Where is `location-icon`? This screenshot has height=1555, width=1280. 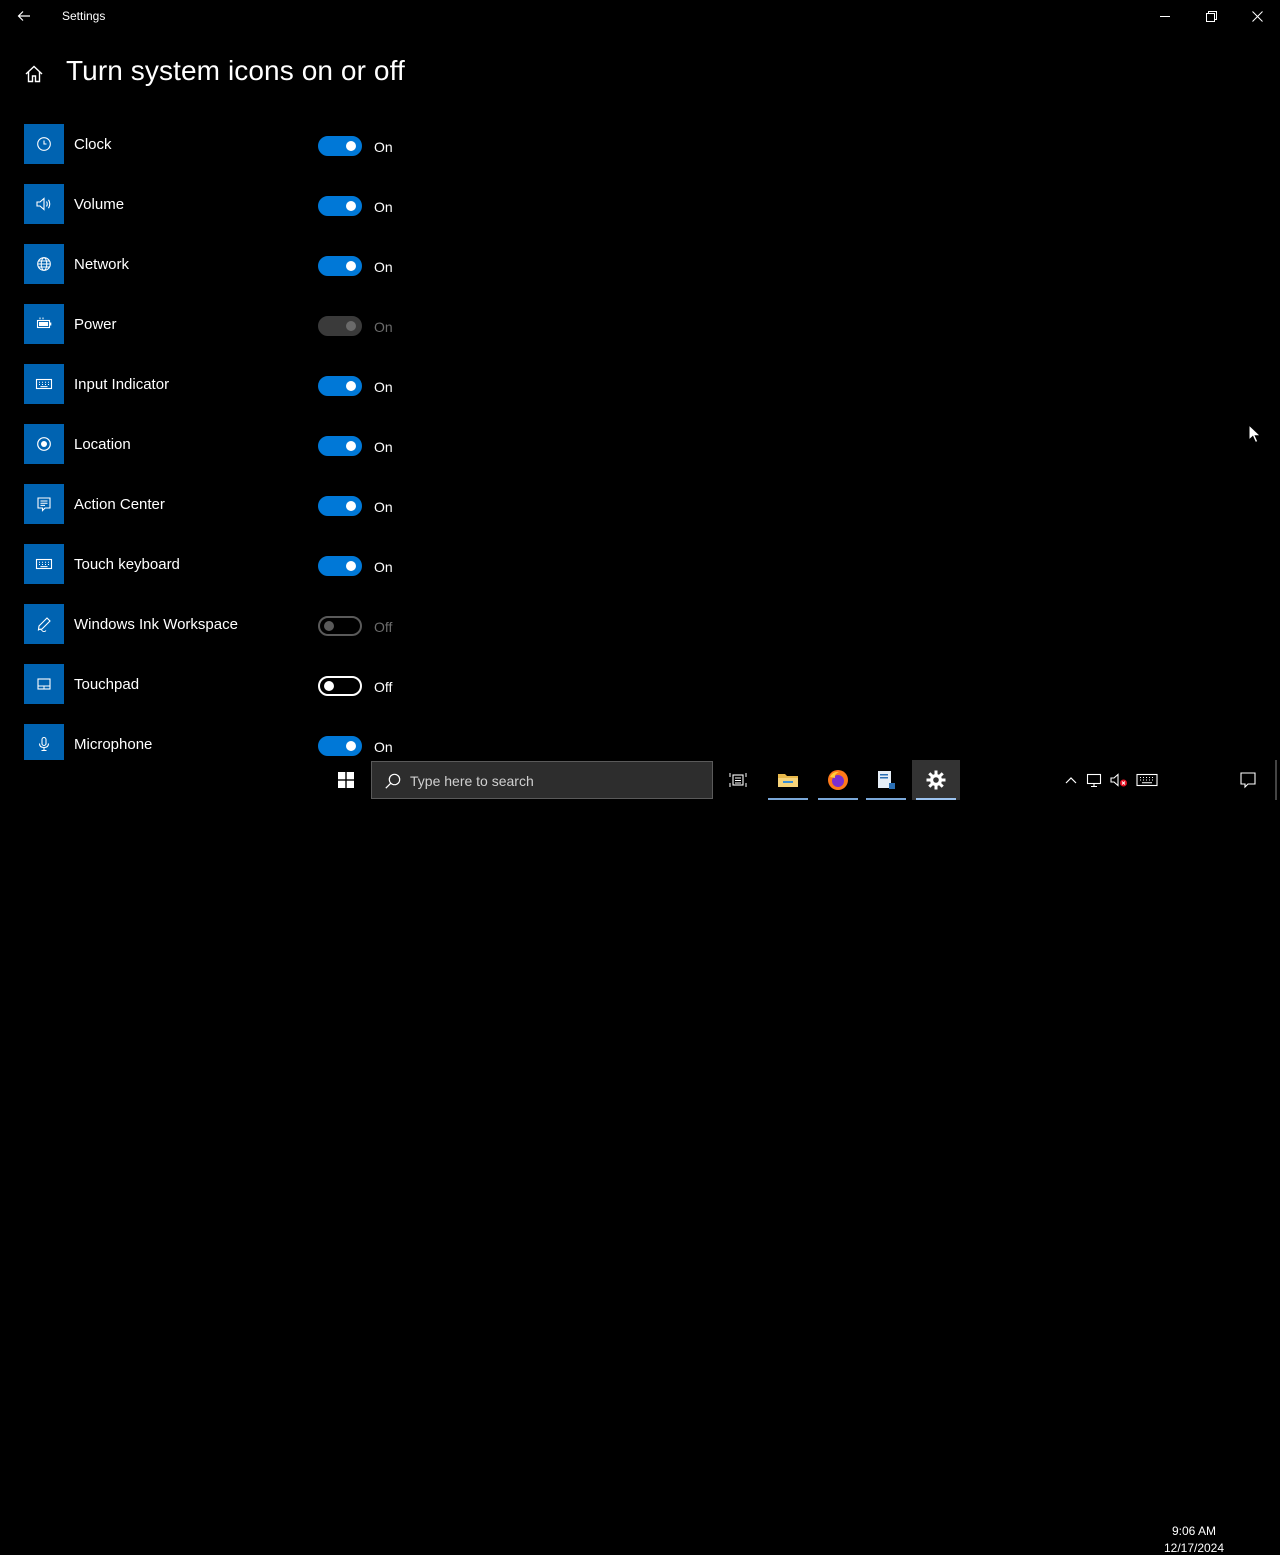
location-icon is located at coordinates (44, 444).